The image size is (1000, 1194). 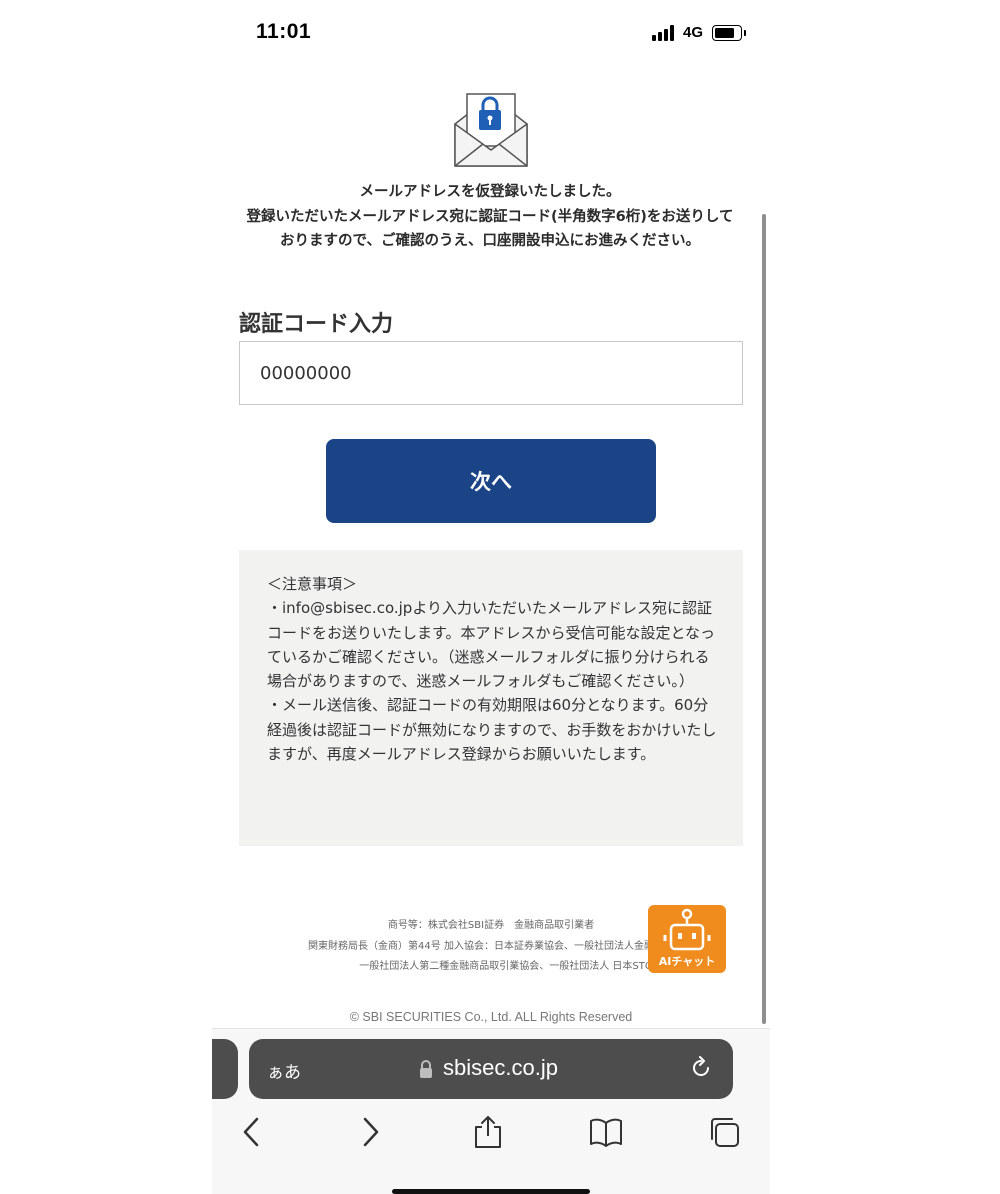 I want to click on url-text: sbisec.co.jp, so click(x=500, y=1067).